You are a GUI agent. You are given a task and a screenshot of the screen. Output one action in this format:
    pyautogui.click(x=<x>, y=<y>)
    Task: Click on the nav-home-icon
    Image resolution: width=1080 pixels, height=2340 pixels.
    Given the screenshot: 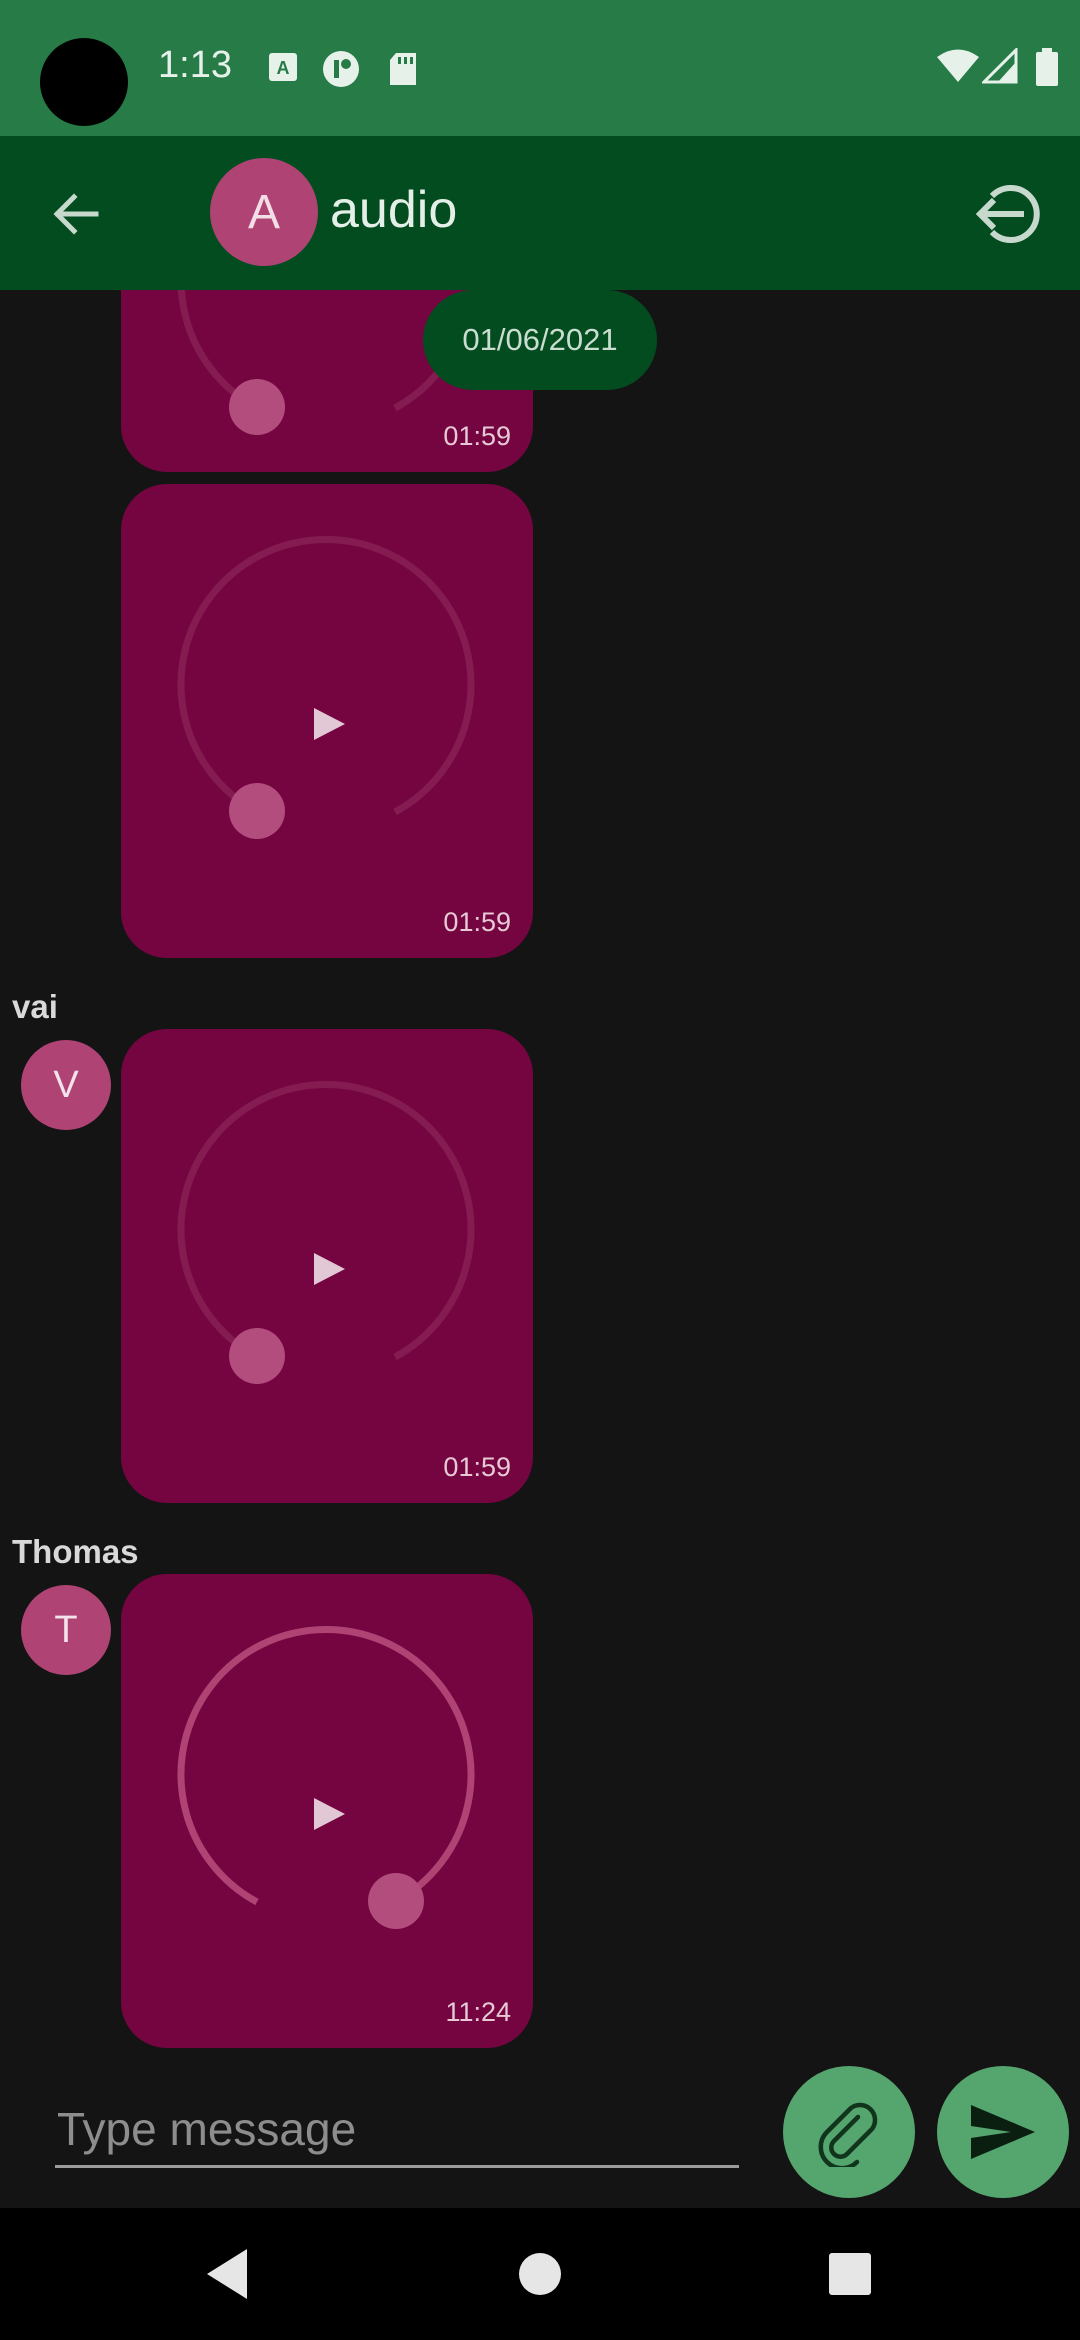 What is the action you would take?
    pyautogui.click(x=540, y=2274)
    